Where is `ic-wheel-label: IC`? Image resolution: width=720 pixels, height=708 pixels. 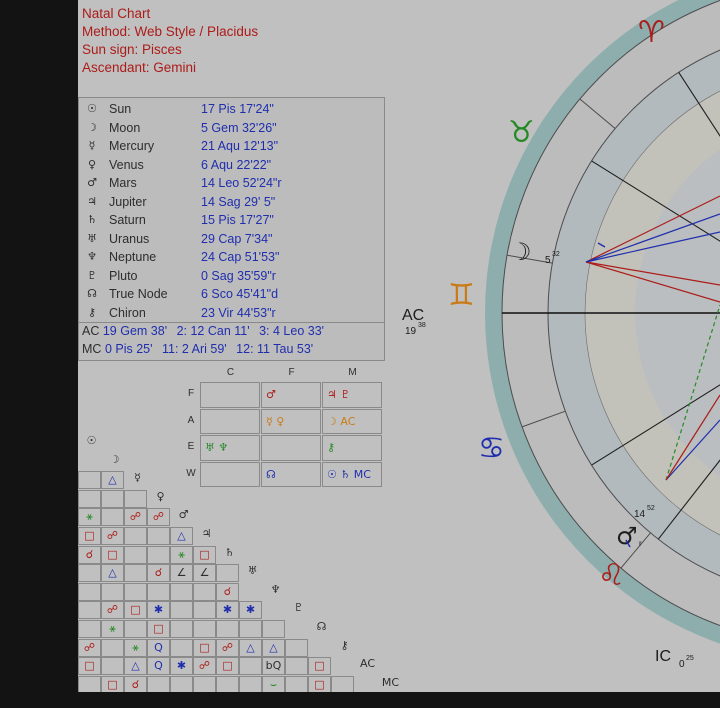
ic-wheel-label: IC is located at coordinates (663, 656).